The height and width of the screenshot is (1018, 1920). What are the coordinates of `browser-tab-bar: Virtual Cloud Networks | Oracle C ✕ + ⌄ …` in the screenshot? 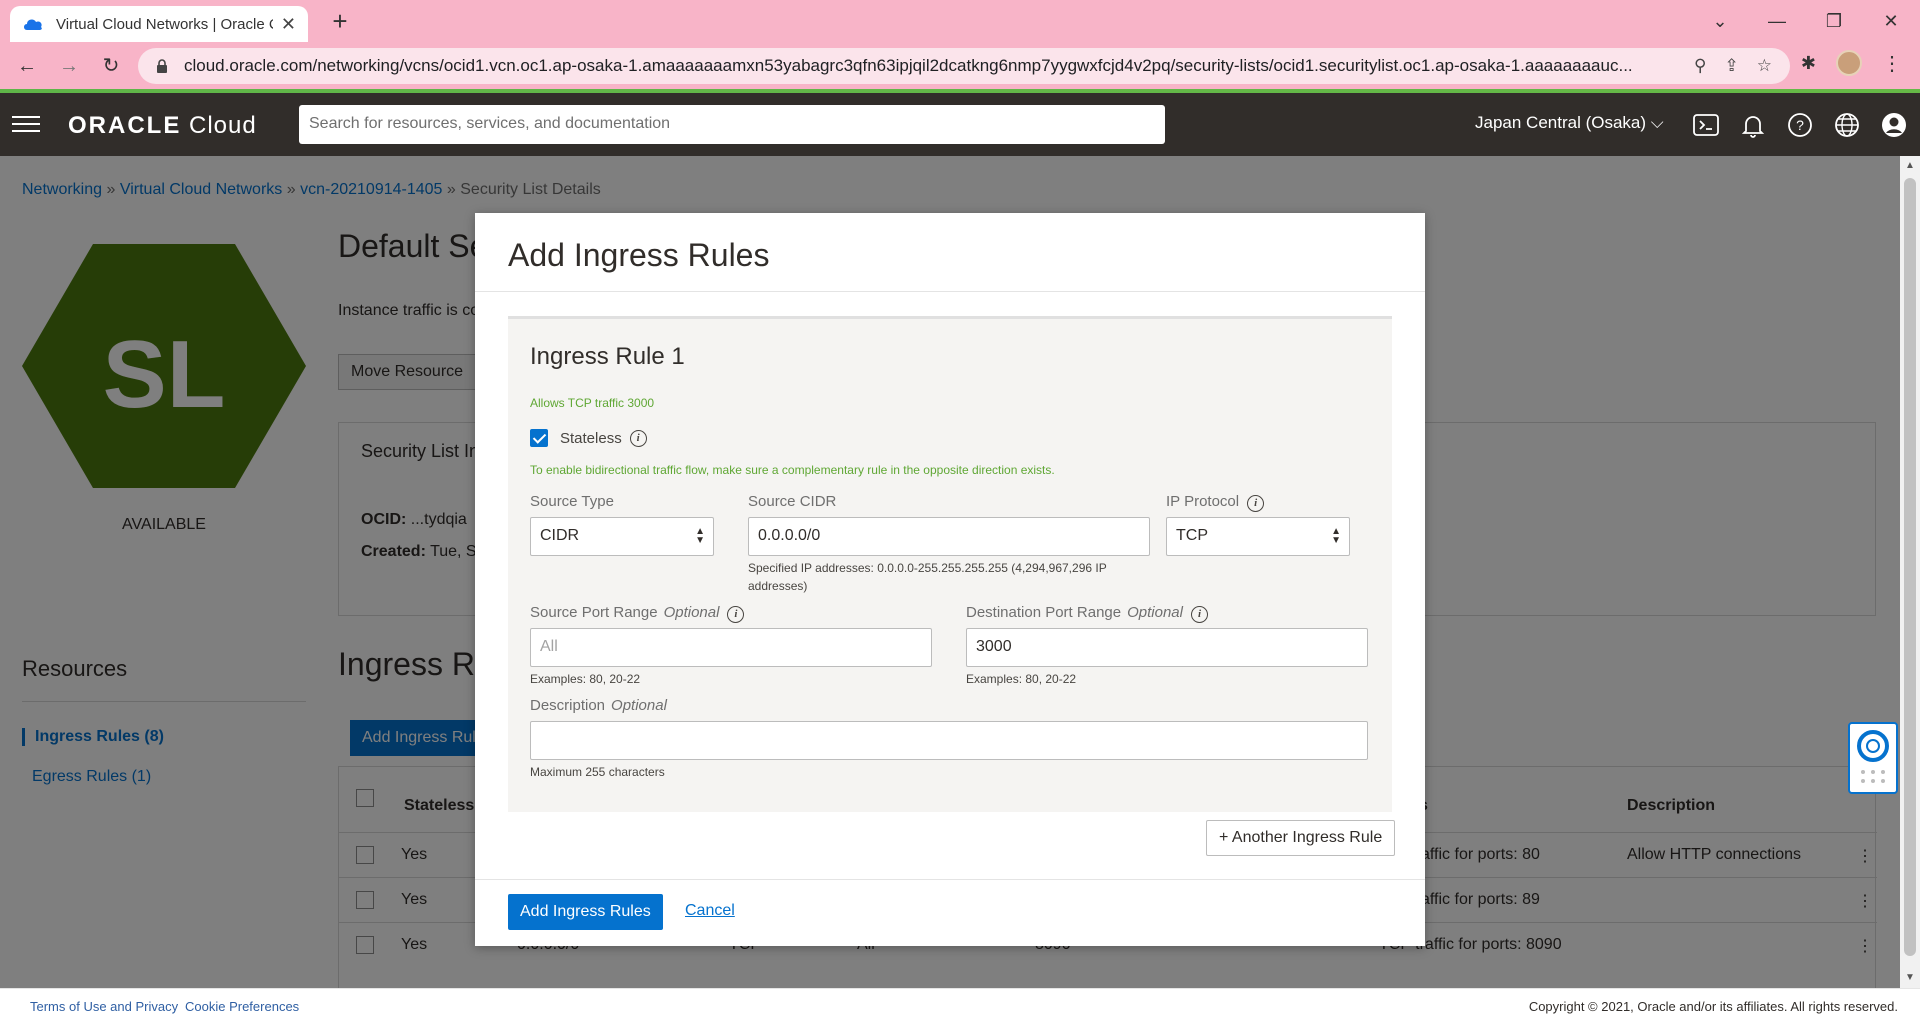 It's located at (960, 21).